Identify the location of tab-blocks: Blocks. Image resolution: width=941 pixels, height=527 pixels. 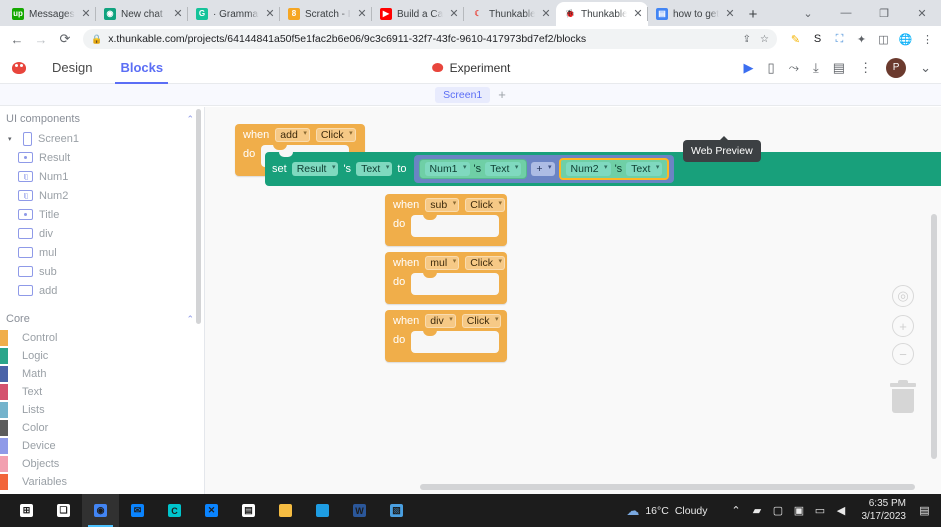
(141, 68).